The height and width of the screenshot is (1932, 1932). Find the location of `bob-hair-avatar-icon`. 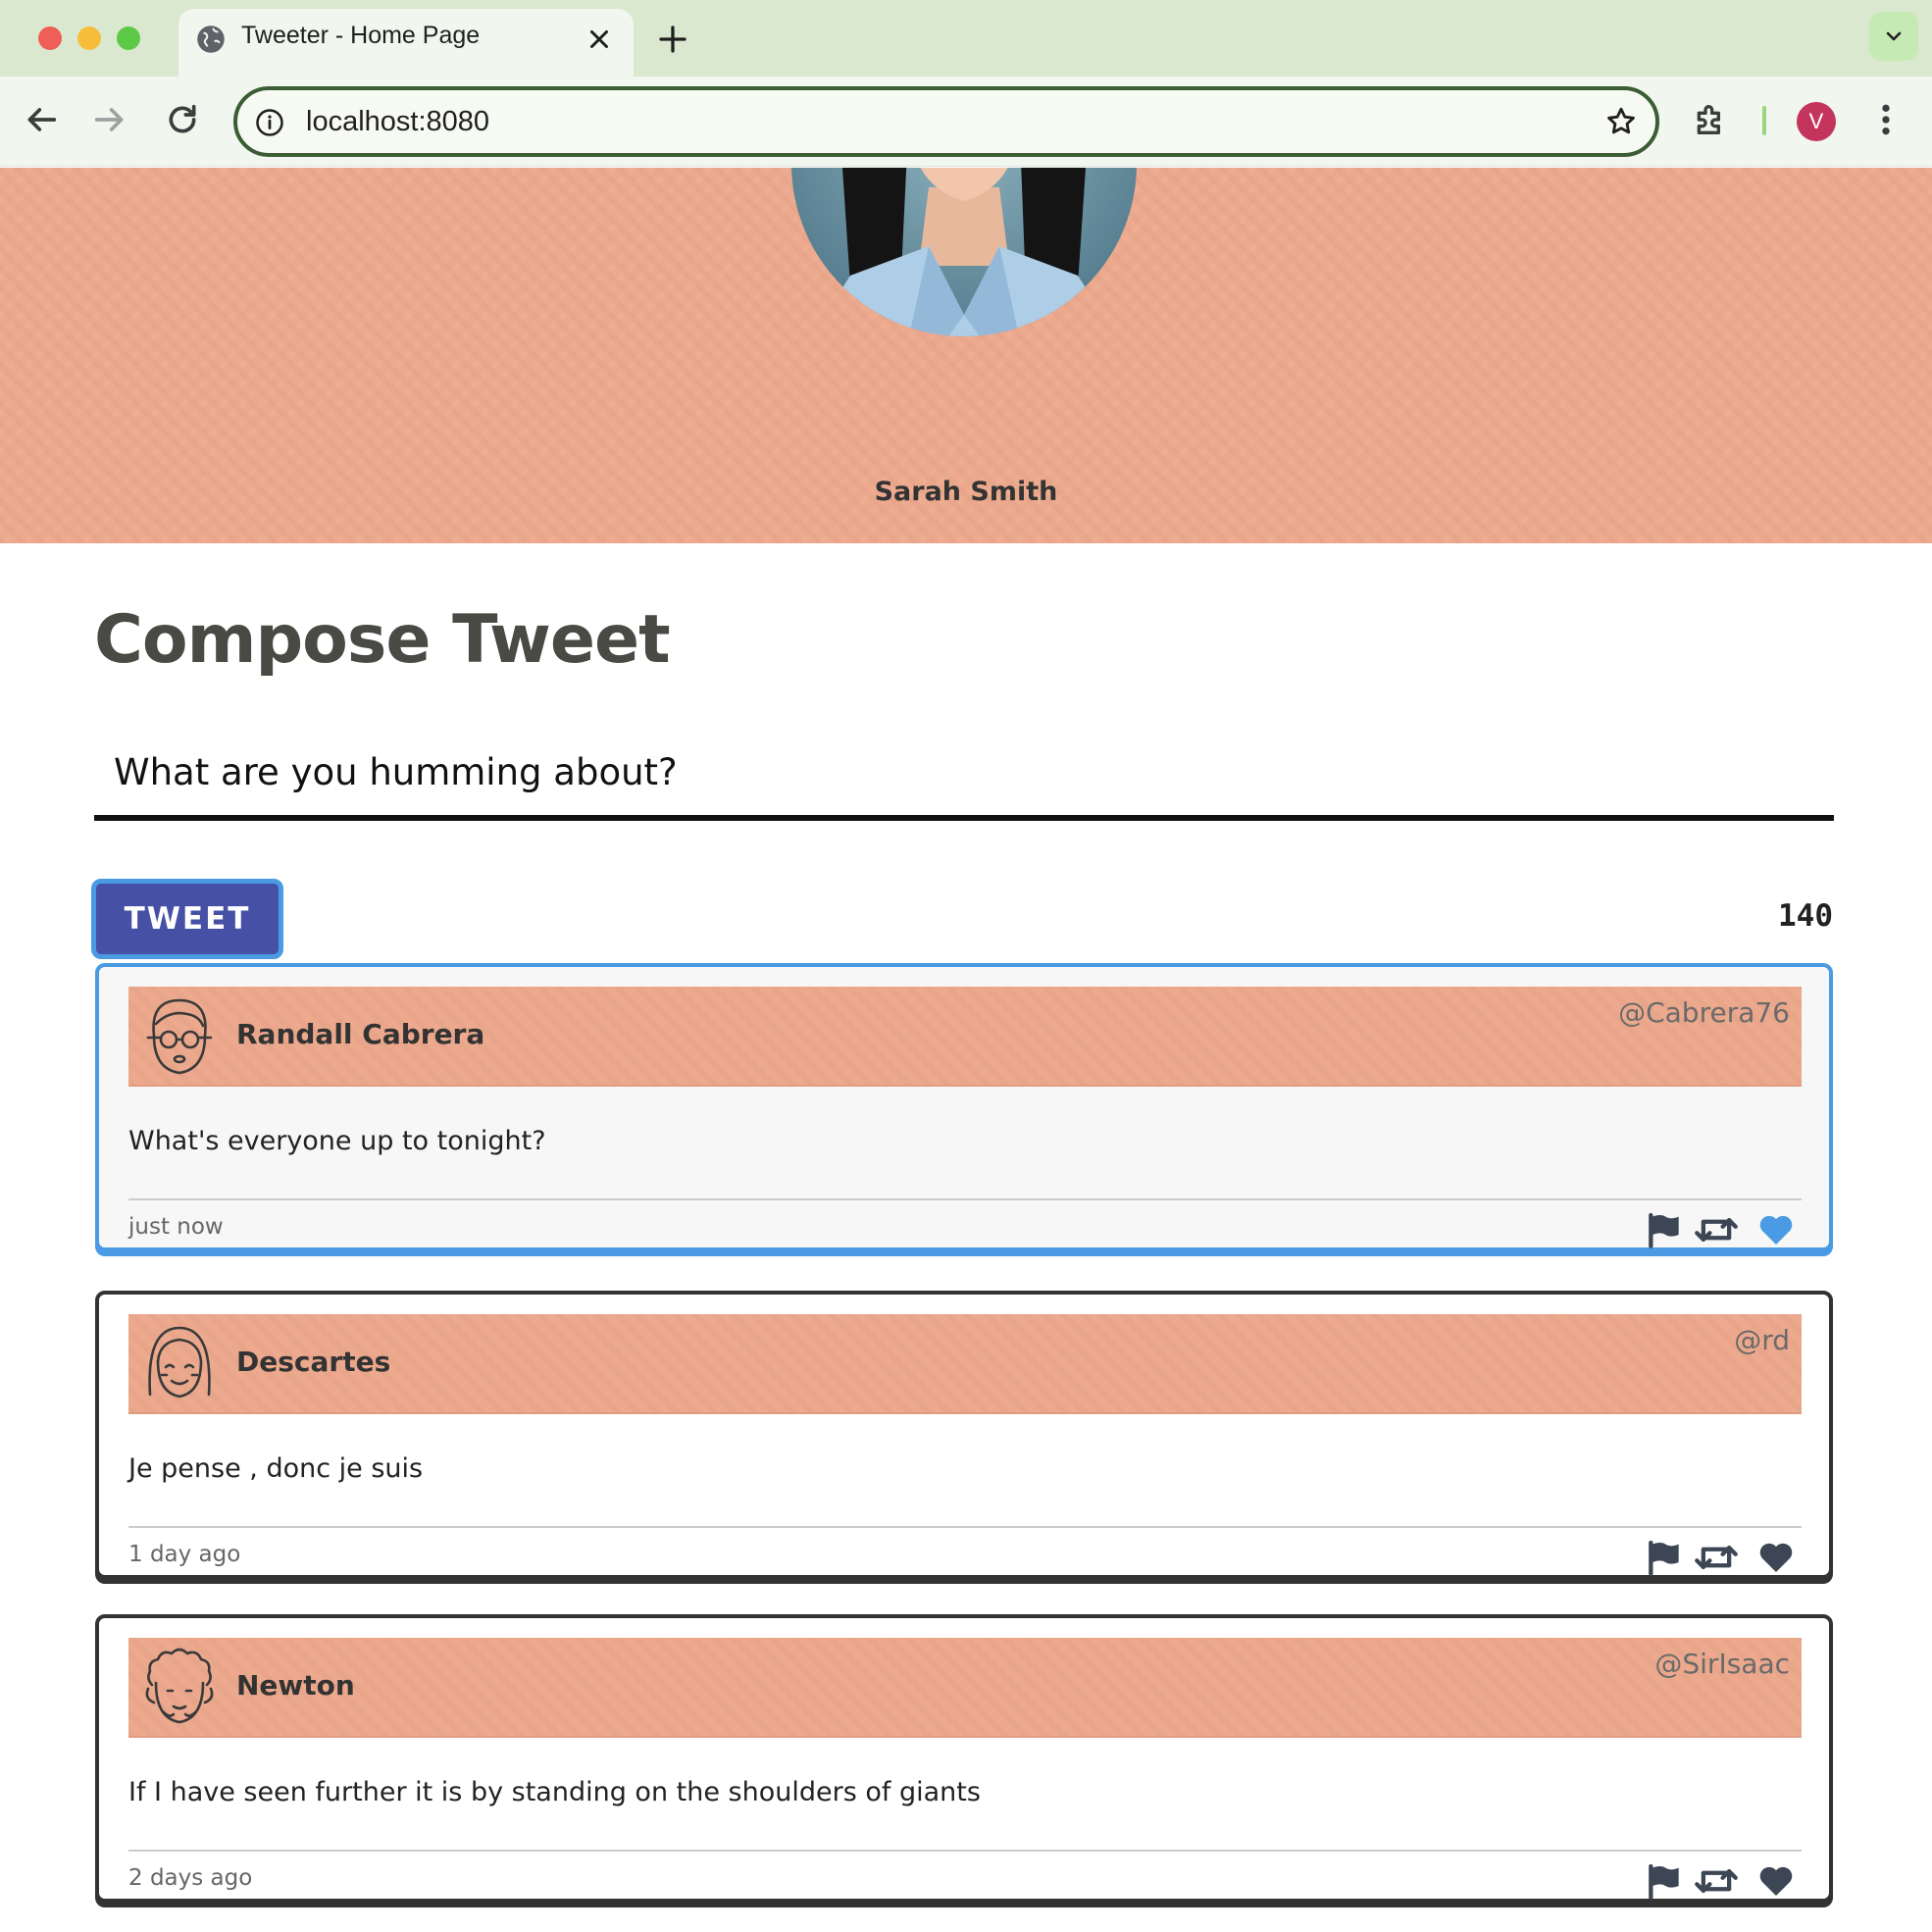

bob-hair-avatar-icon is located at coordinates (180, 1362).